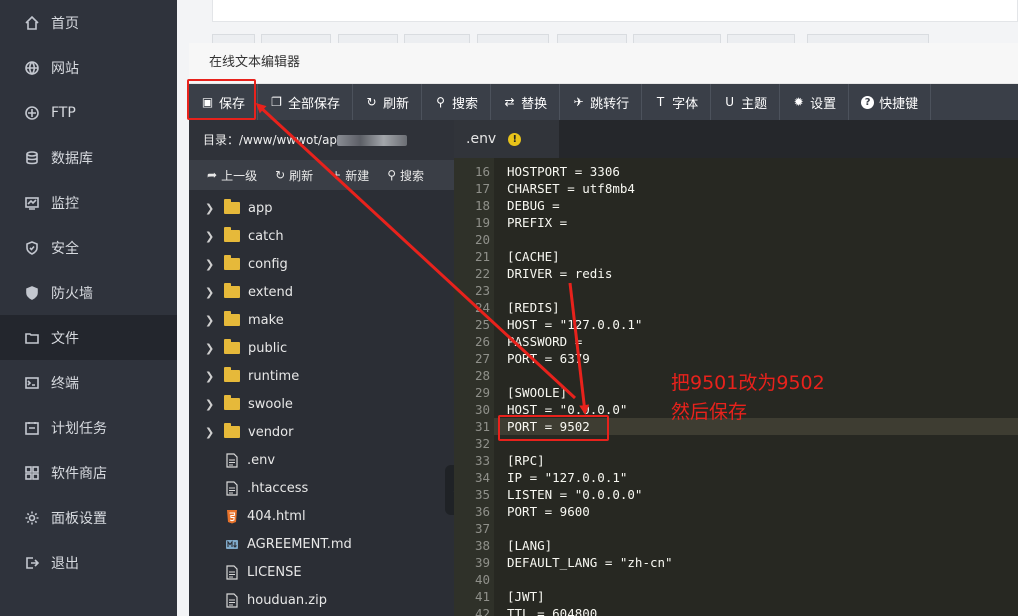 The image size is (1018, 616). I want to click on toolbar-button-label: 跳转行, so click(610, 104).